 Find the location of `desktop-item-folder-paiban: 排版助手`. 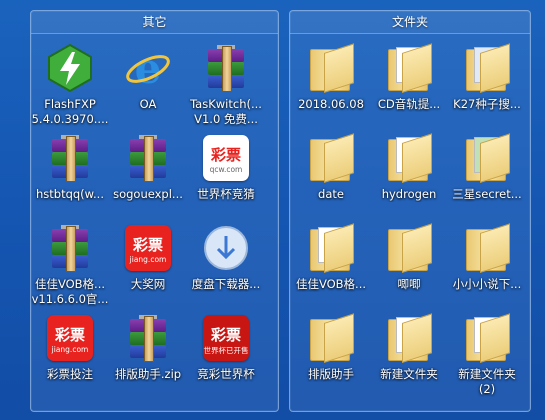

desktop-item-folder-paiban: 排版助手 is located at coordinates (331, 347).